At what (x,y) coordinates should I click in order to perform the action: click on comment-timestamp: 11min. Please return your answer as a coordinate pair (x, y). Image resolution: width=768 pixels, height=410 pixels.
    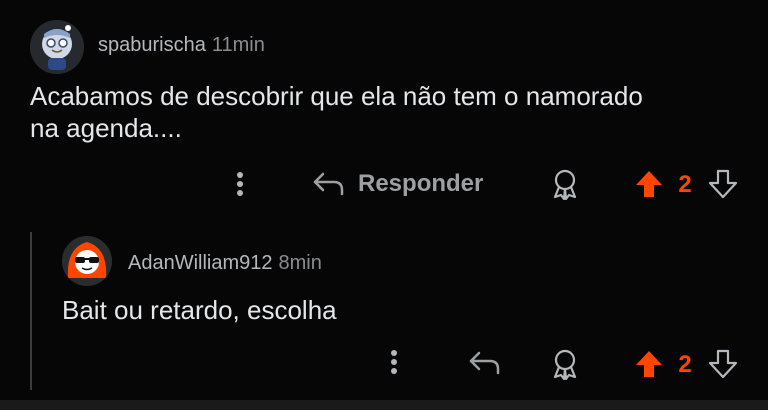
    Looking at the image, I should click on (238, 45).